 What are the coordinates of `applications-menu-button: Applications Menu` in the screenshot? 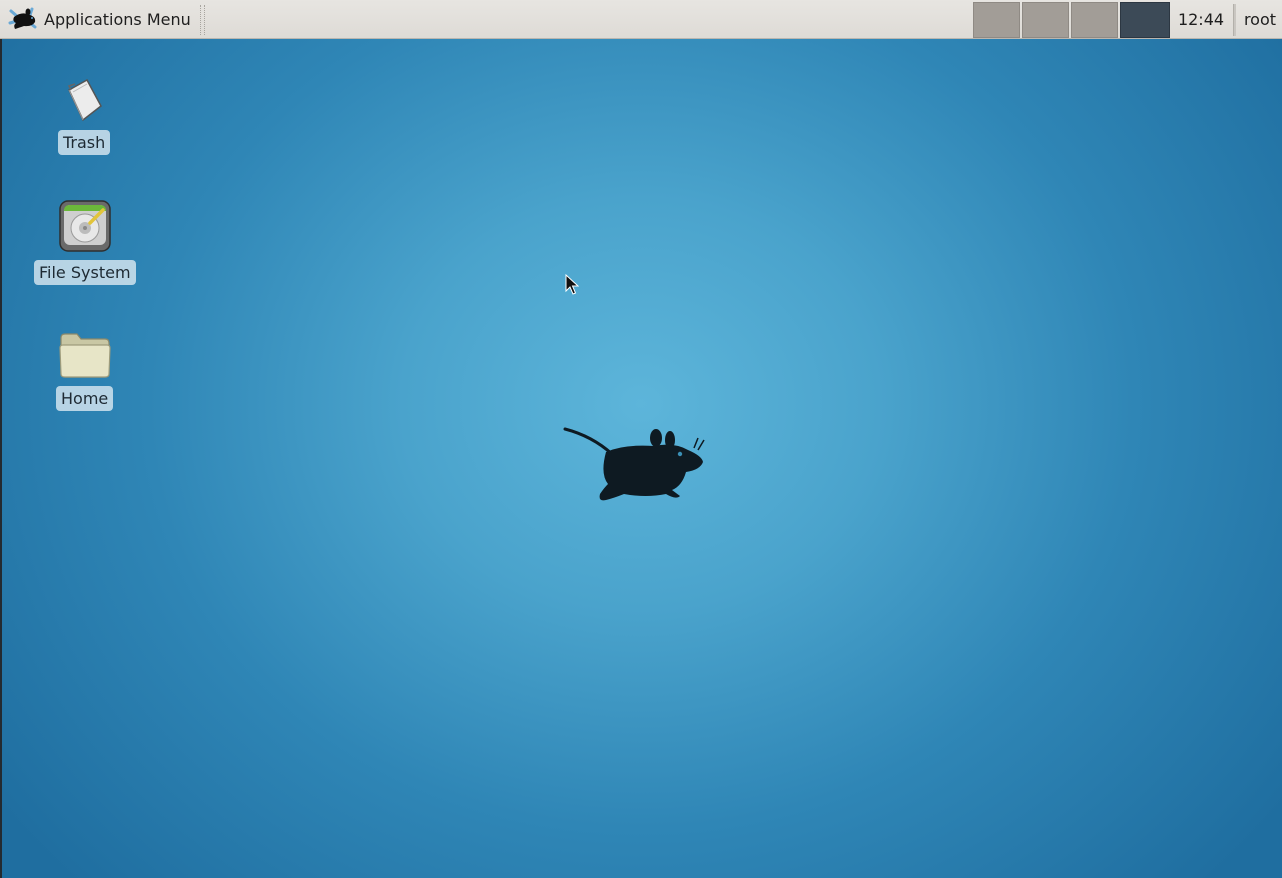 It's located at (100, 19).